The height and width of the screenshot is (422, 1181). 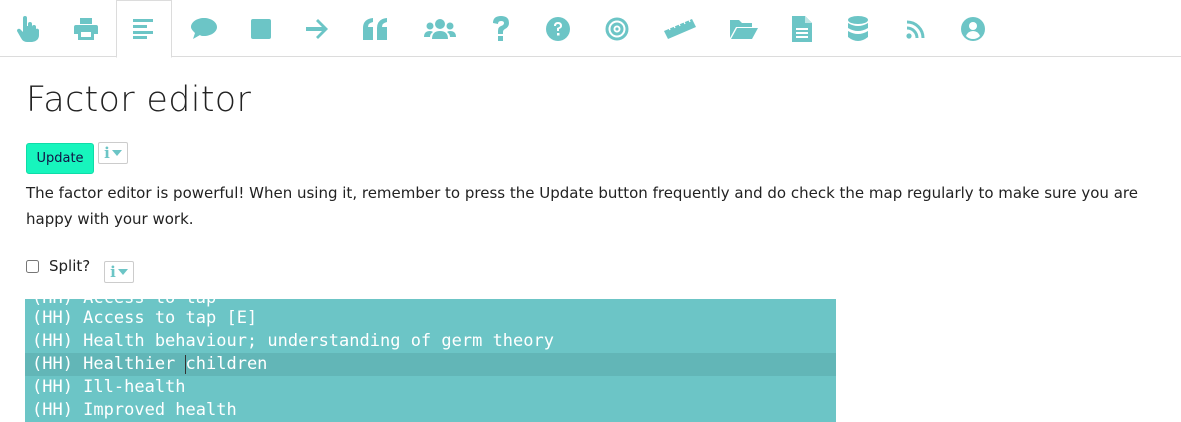 I want to click on align-left-icon, so click(x=144, y=29).